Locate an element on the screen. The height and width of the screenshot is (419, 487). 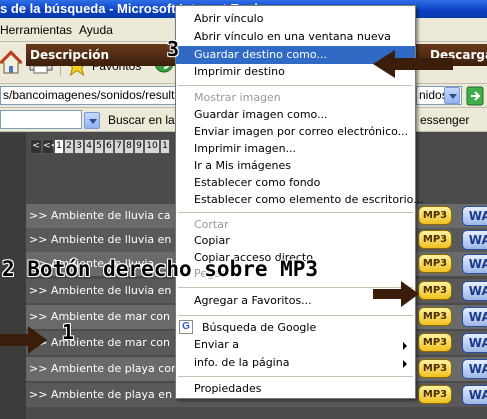
menu-item-open-link: Abrir vínculo is located at coordinates (295, 19).